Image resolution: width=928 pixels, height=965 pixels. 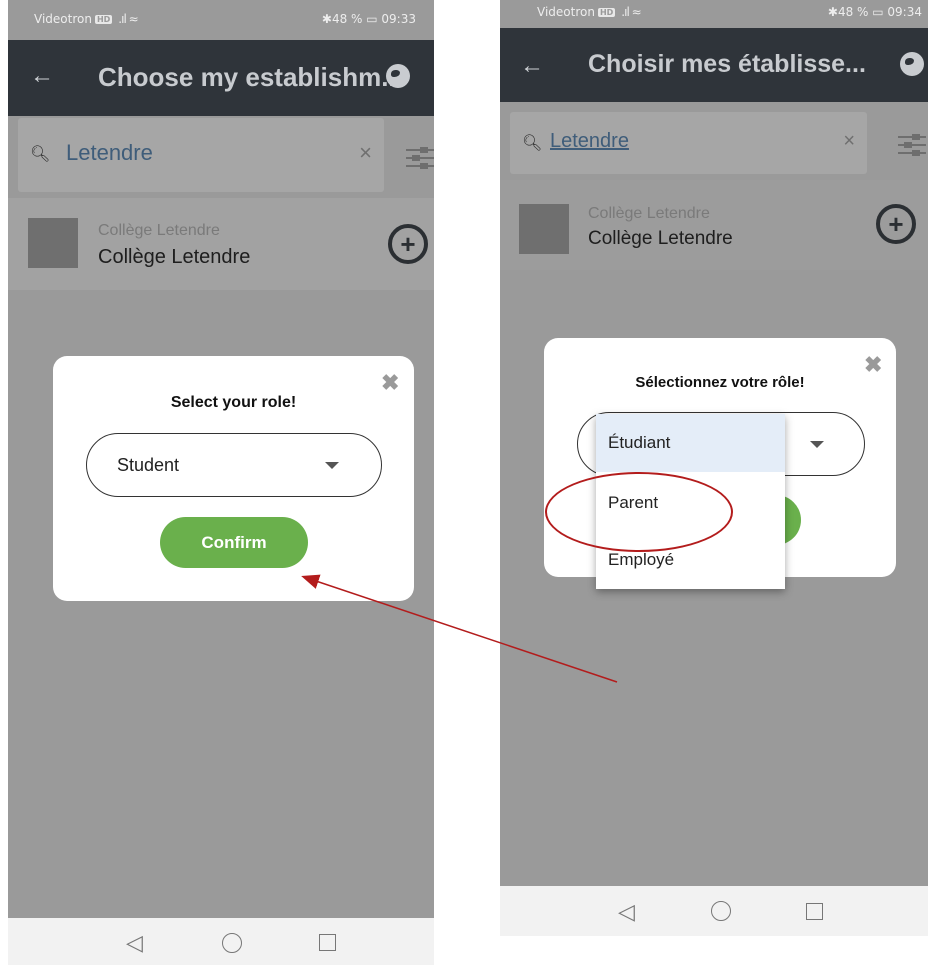 What do you see at coordinates (390, 383) in the screenshot?
I see `close-icon: ✖` at bounding box center [390, 383].